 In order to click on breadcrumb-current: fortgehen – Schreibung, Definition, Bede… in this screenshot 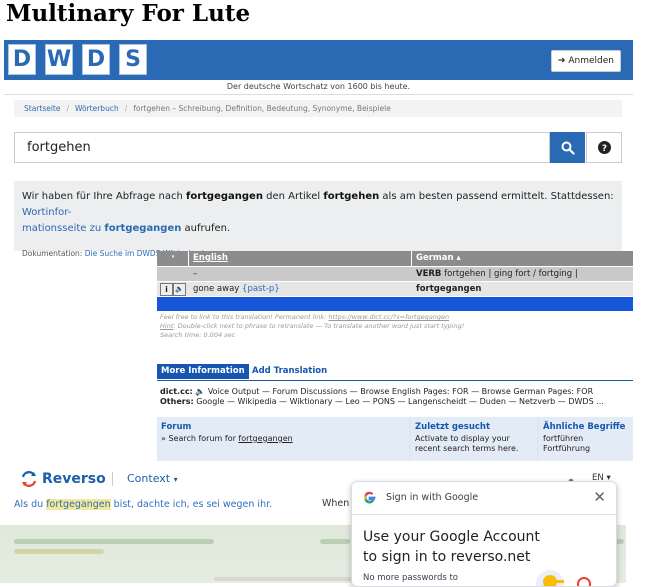, I will do `click(262, 108)`.